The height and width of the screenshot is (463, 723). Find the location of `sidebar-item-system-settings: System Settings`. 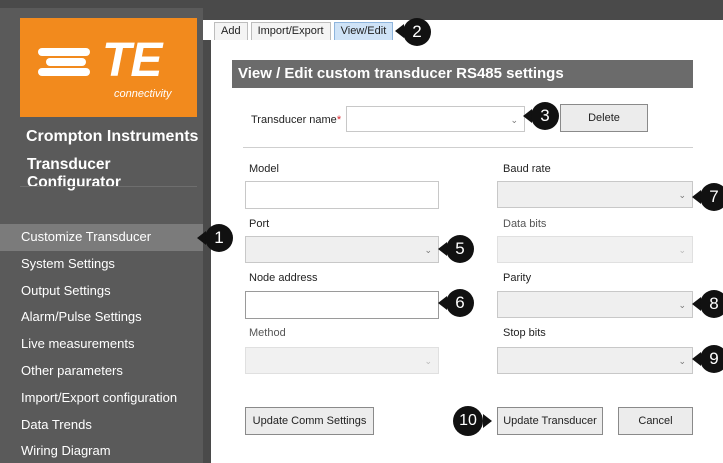

sidebar-item-system-settings: System Settings is located at coordinates (101, 264).